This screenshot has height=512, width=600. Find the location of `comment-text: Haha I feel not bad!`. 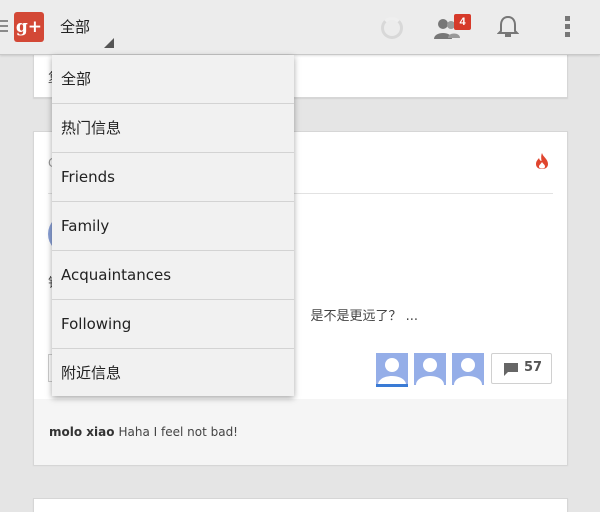

comment-text: Haha I feel not bad! is located at coordinates (178, 432).